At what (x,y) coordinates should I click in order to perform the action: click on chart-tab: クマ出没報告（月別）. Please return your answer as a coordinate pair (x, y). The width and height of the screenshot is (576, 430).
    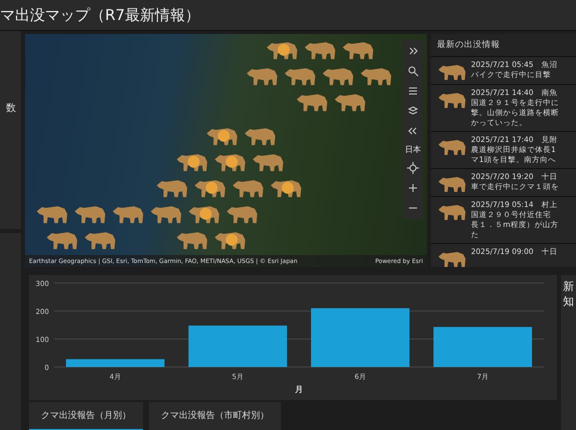
    Looking at the image, I should click on (86, 416).